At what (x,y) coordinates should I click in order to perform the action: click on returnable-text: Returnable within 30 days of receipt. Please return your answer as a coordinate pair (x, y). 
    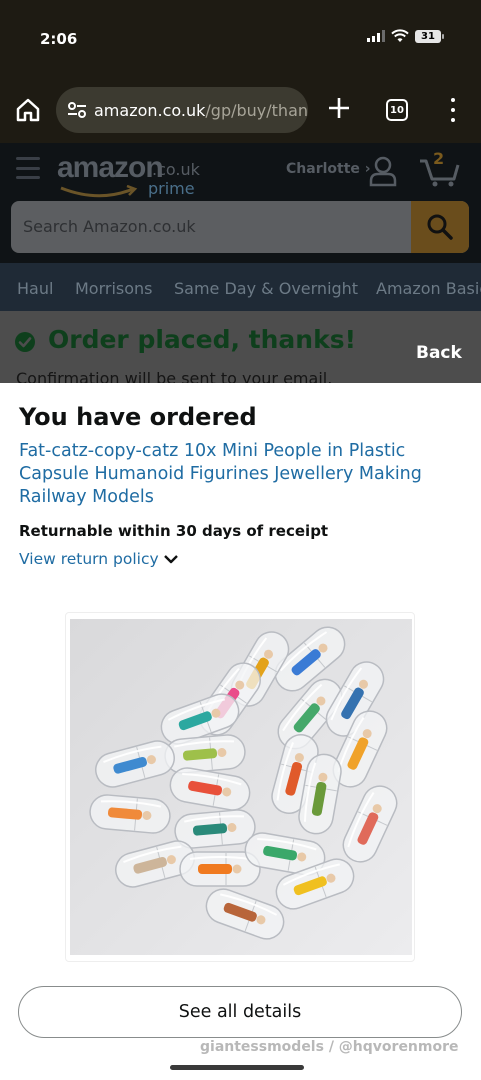
    Looking at the image, I should click on (174, 531).